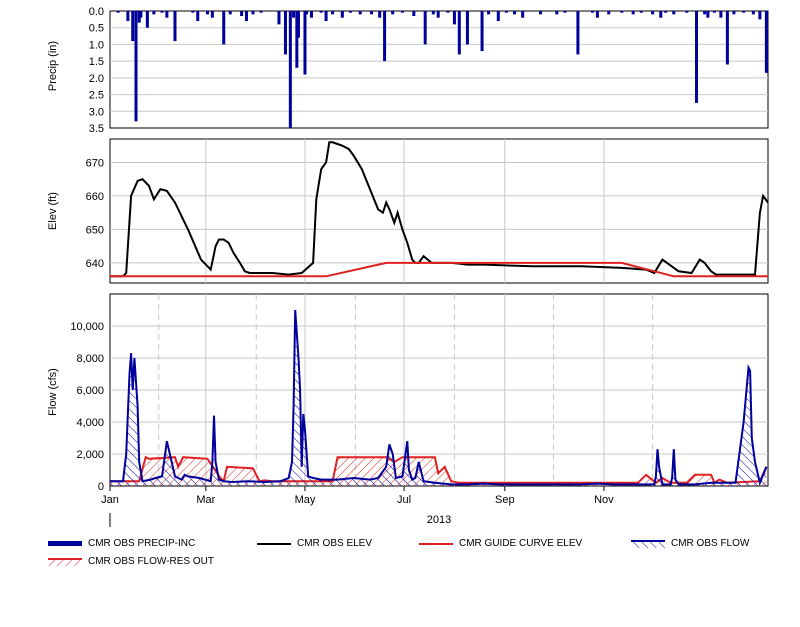  I want to click on legend-item-precip: CMR OBS PRECIP-INC, so click(121, 543).